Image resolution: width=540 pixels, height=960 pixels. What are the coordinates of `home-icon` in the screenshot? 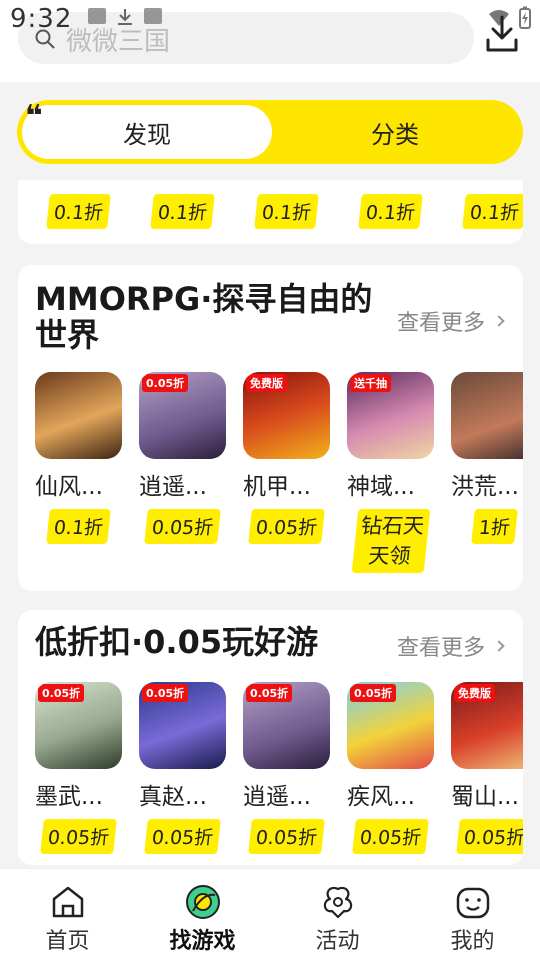 It's located at (67, 902).